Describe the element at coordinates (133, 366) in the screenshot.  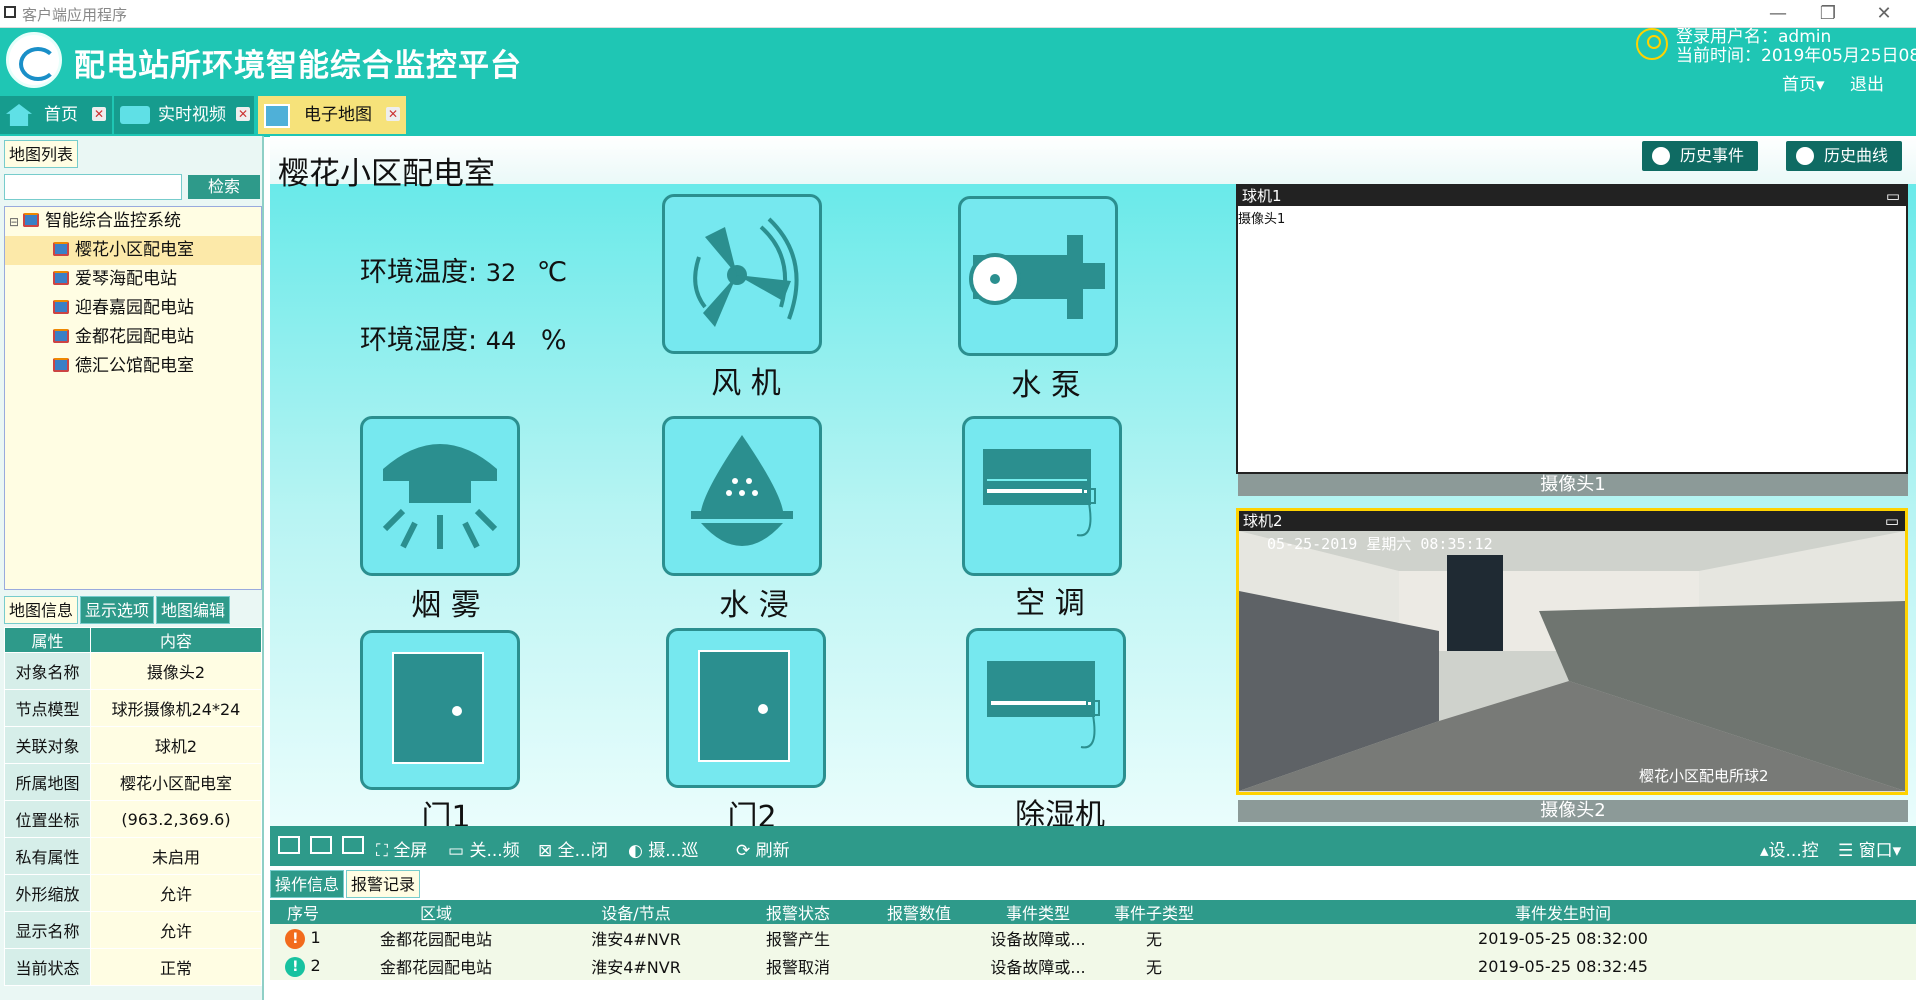
I see `tree-item: 德汇公馆配电室` at that location.